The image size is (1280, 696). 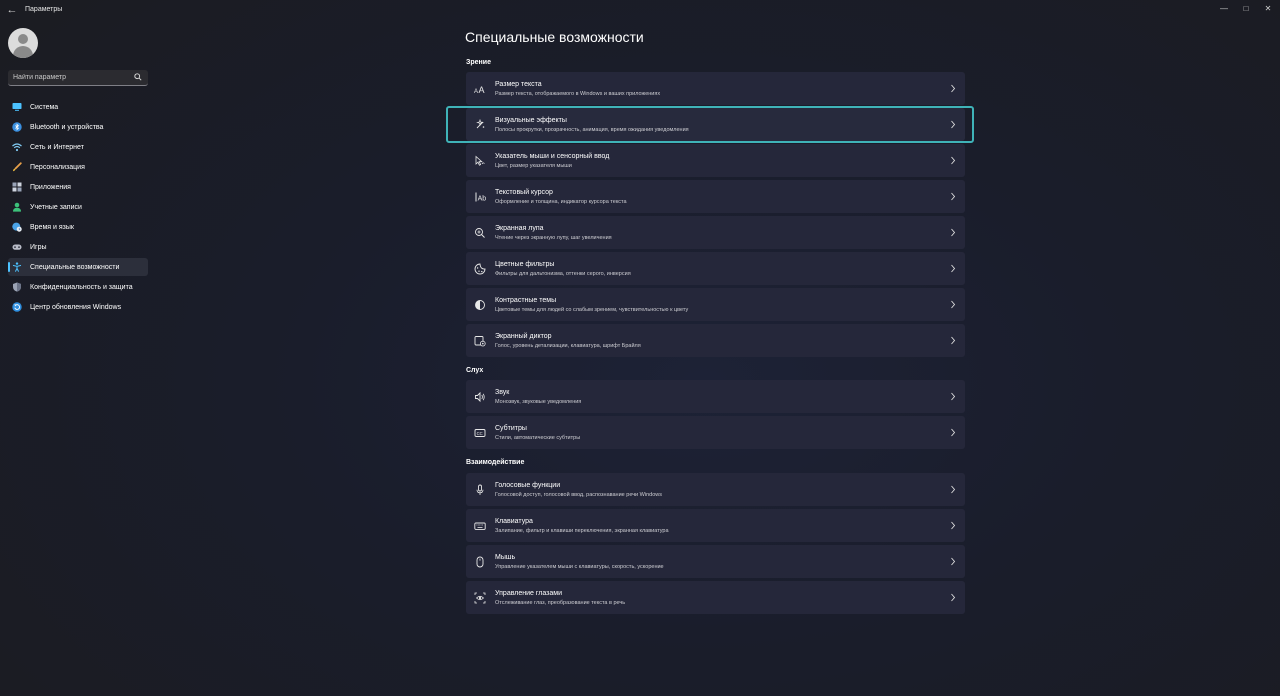 What do you see at coordinates (495, 462) in the screenshot?
I see `section-title: Взаимодействие` at bounding box center [495, 462].